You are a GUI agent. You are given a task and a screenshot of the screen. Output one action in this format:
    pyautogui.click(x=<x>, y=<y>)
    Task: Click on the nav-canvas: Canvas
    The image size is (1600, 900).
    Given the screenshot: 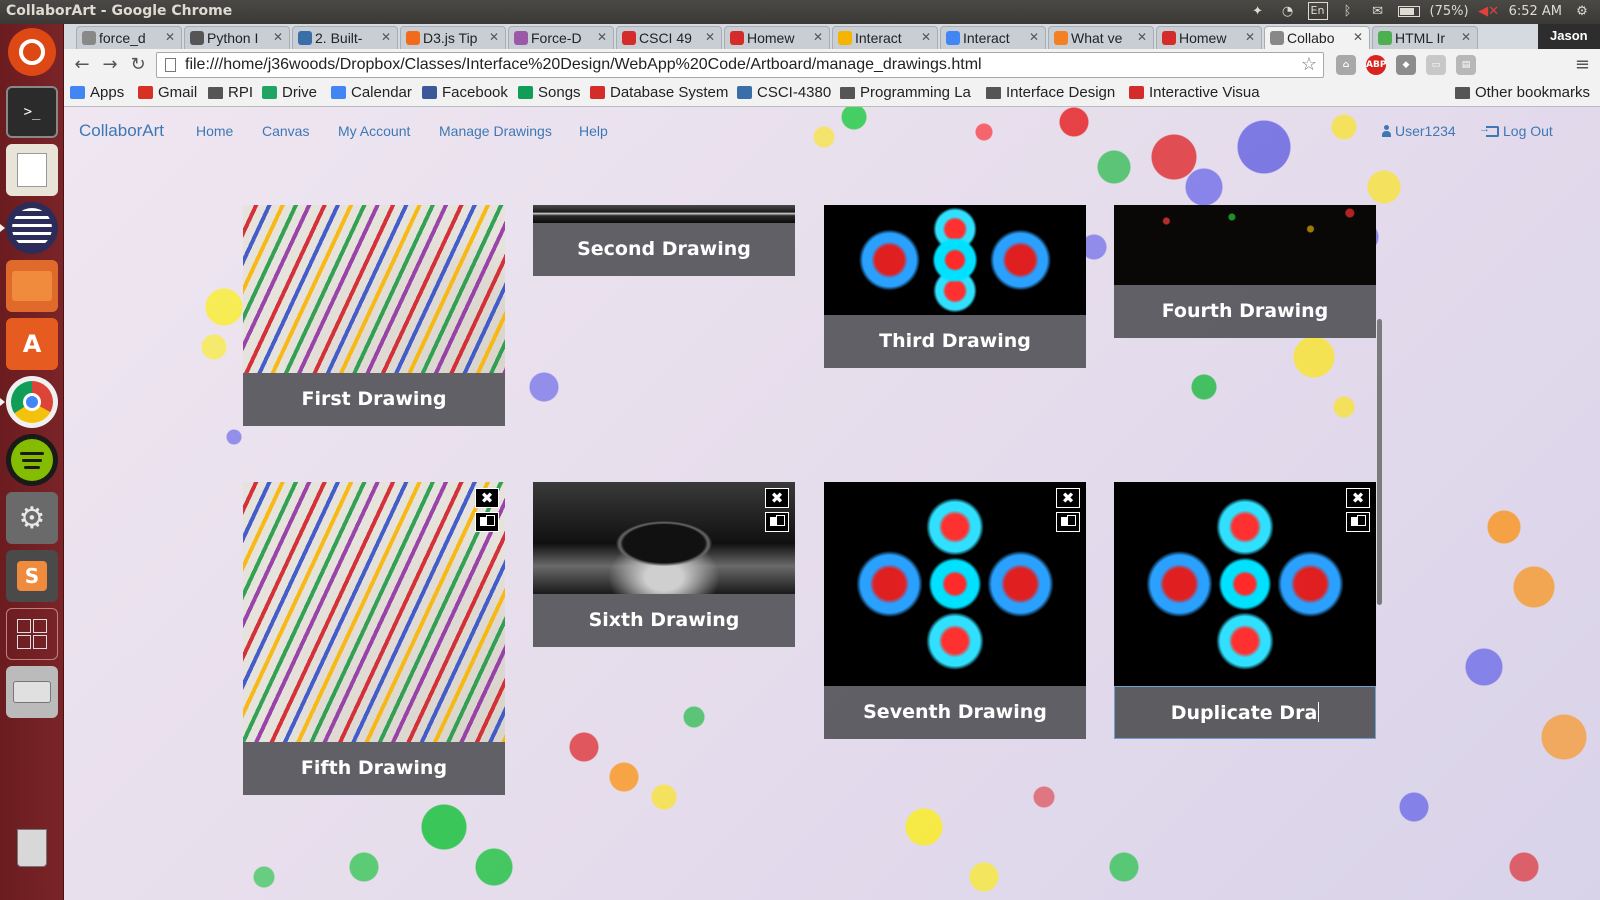 What is the action you would take?
    pyautogui.click(x=285, y=131)
    